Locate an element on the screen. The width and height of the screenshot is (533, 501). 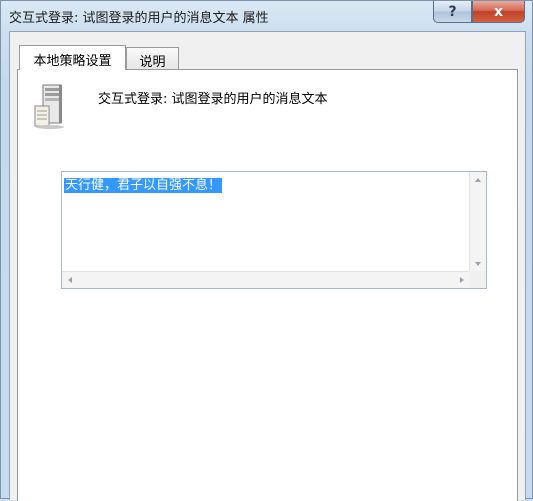
title-bar: 交互式登录: 试图登录的用户的消息文本 属性 ? x is located at coordinates (266, 16).